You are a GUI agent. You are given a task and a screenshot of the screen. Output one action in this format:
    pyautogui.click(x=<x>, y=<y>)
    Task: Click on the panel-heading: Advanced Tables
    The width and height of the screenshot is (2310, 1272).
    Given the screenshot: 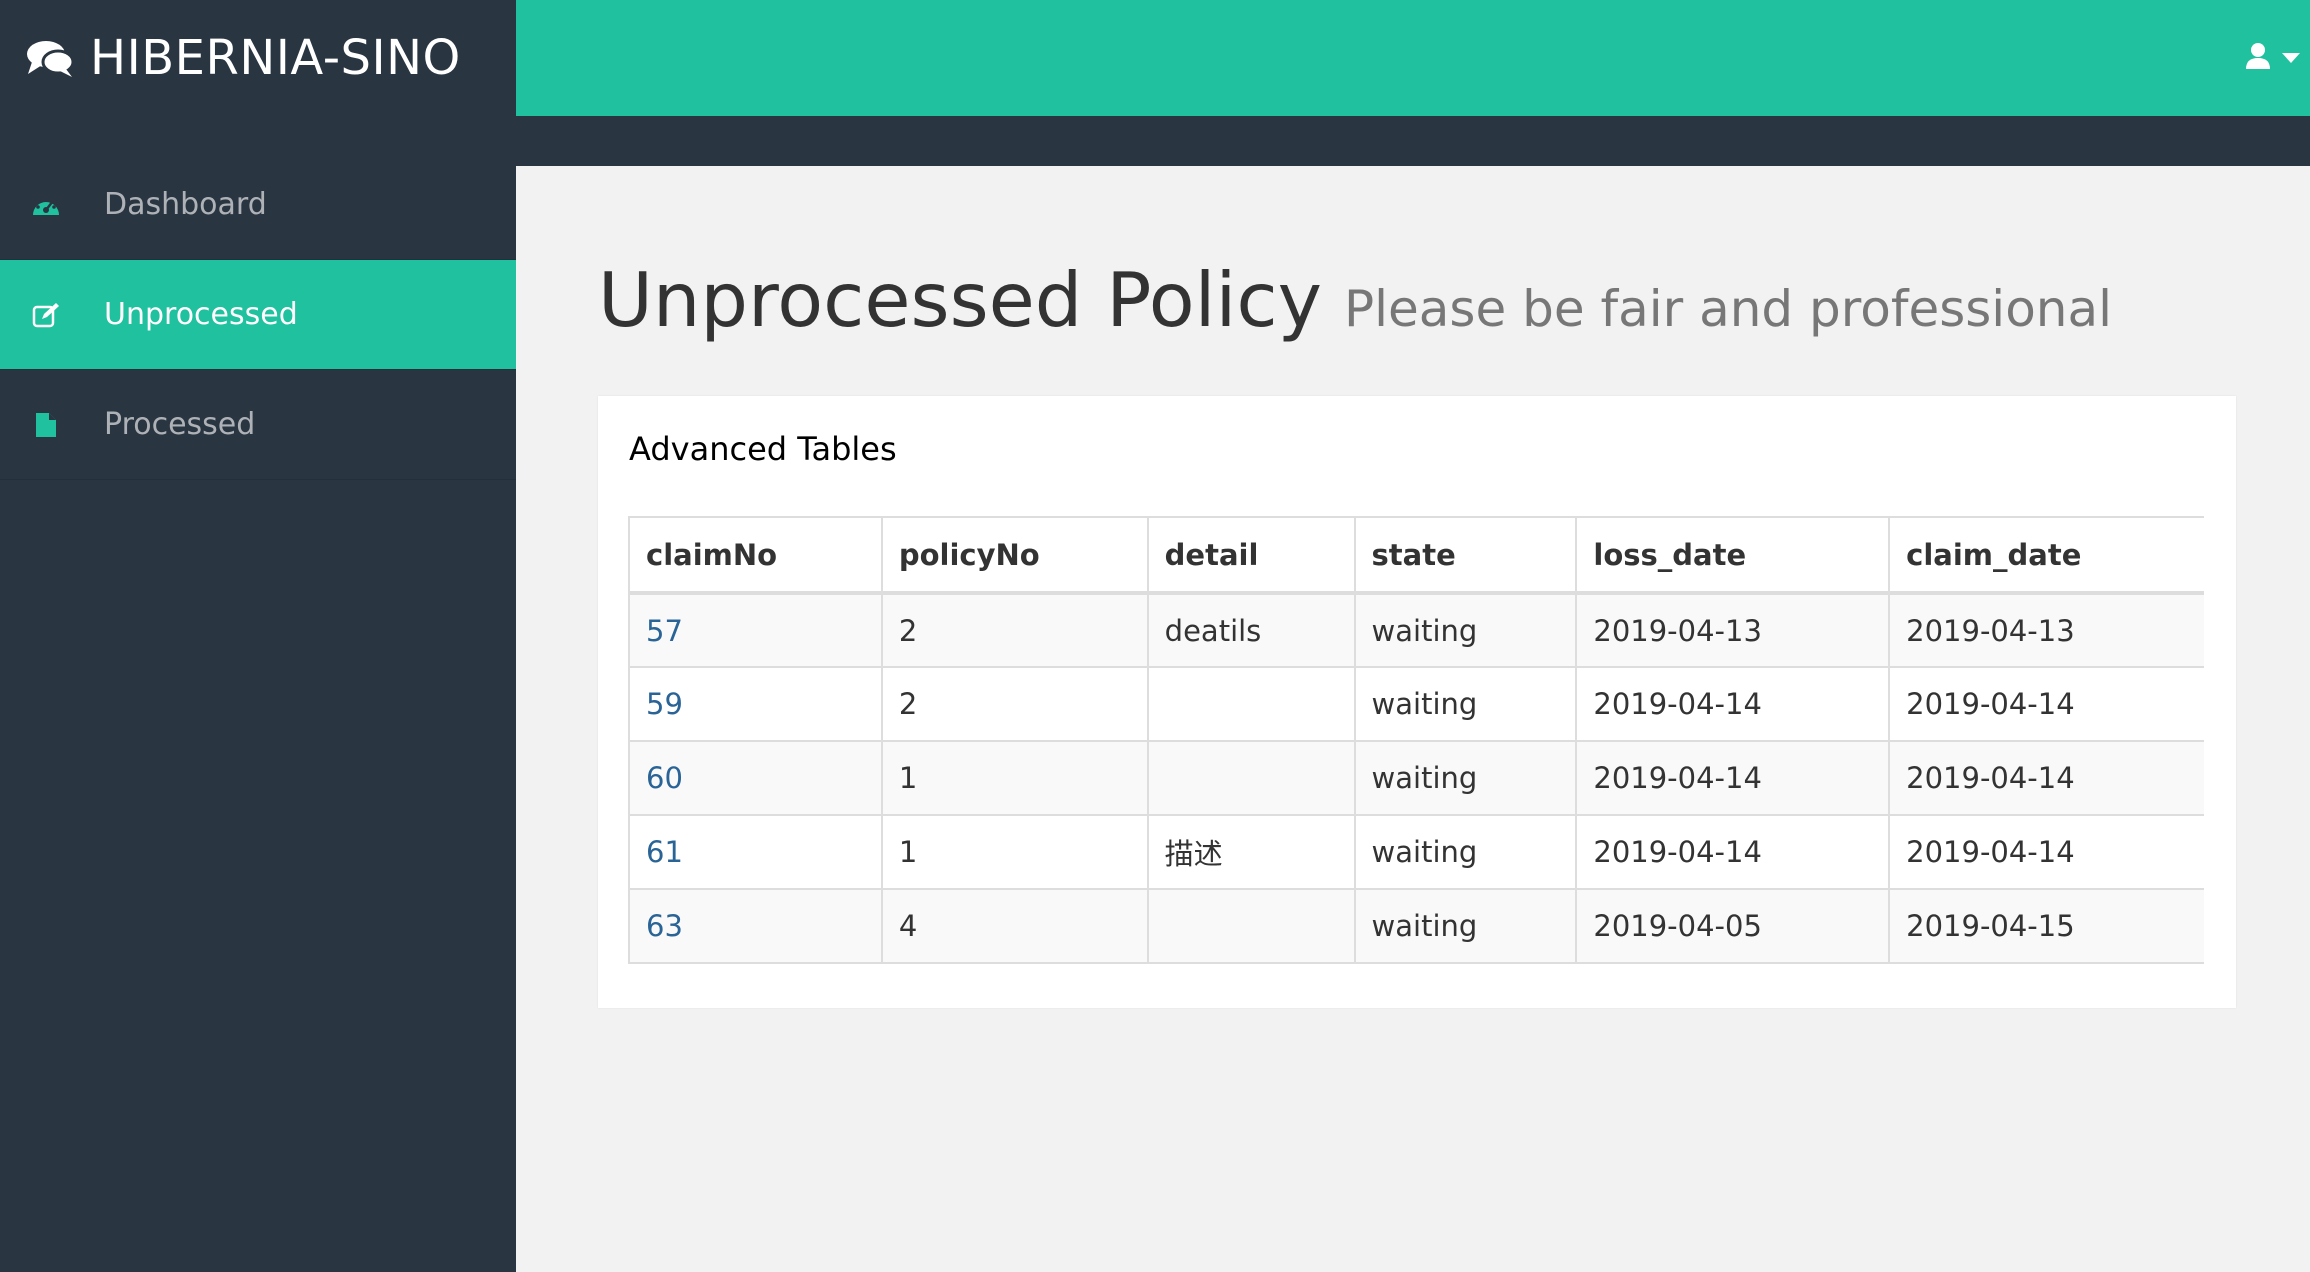 What is the action you would take?
    pyautogui.click(x=763, y=449)
    